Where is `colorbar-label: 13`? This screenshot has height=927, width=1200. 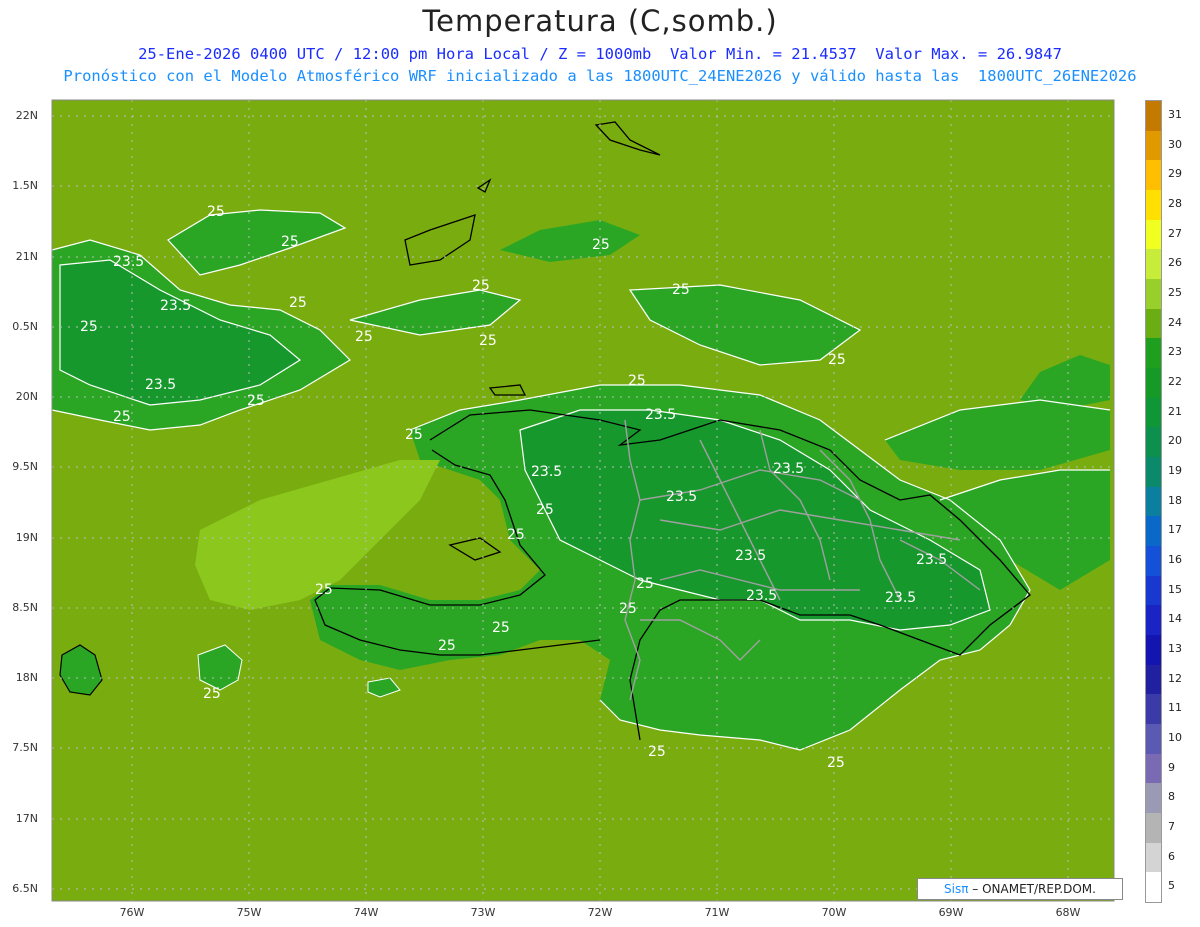 colorbar-label: 13 is located at coordinates (1175, 648).